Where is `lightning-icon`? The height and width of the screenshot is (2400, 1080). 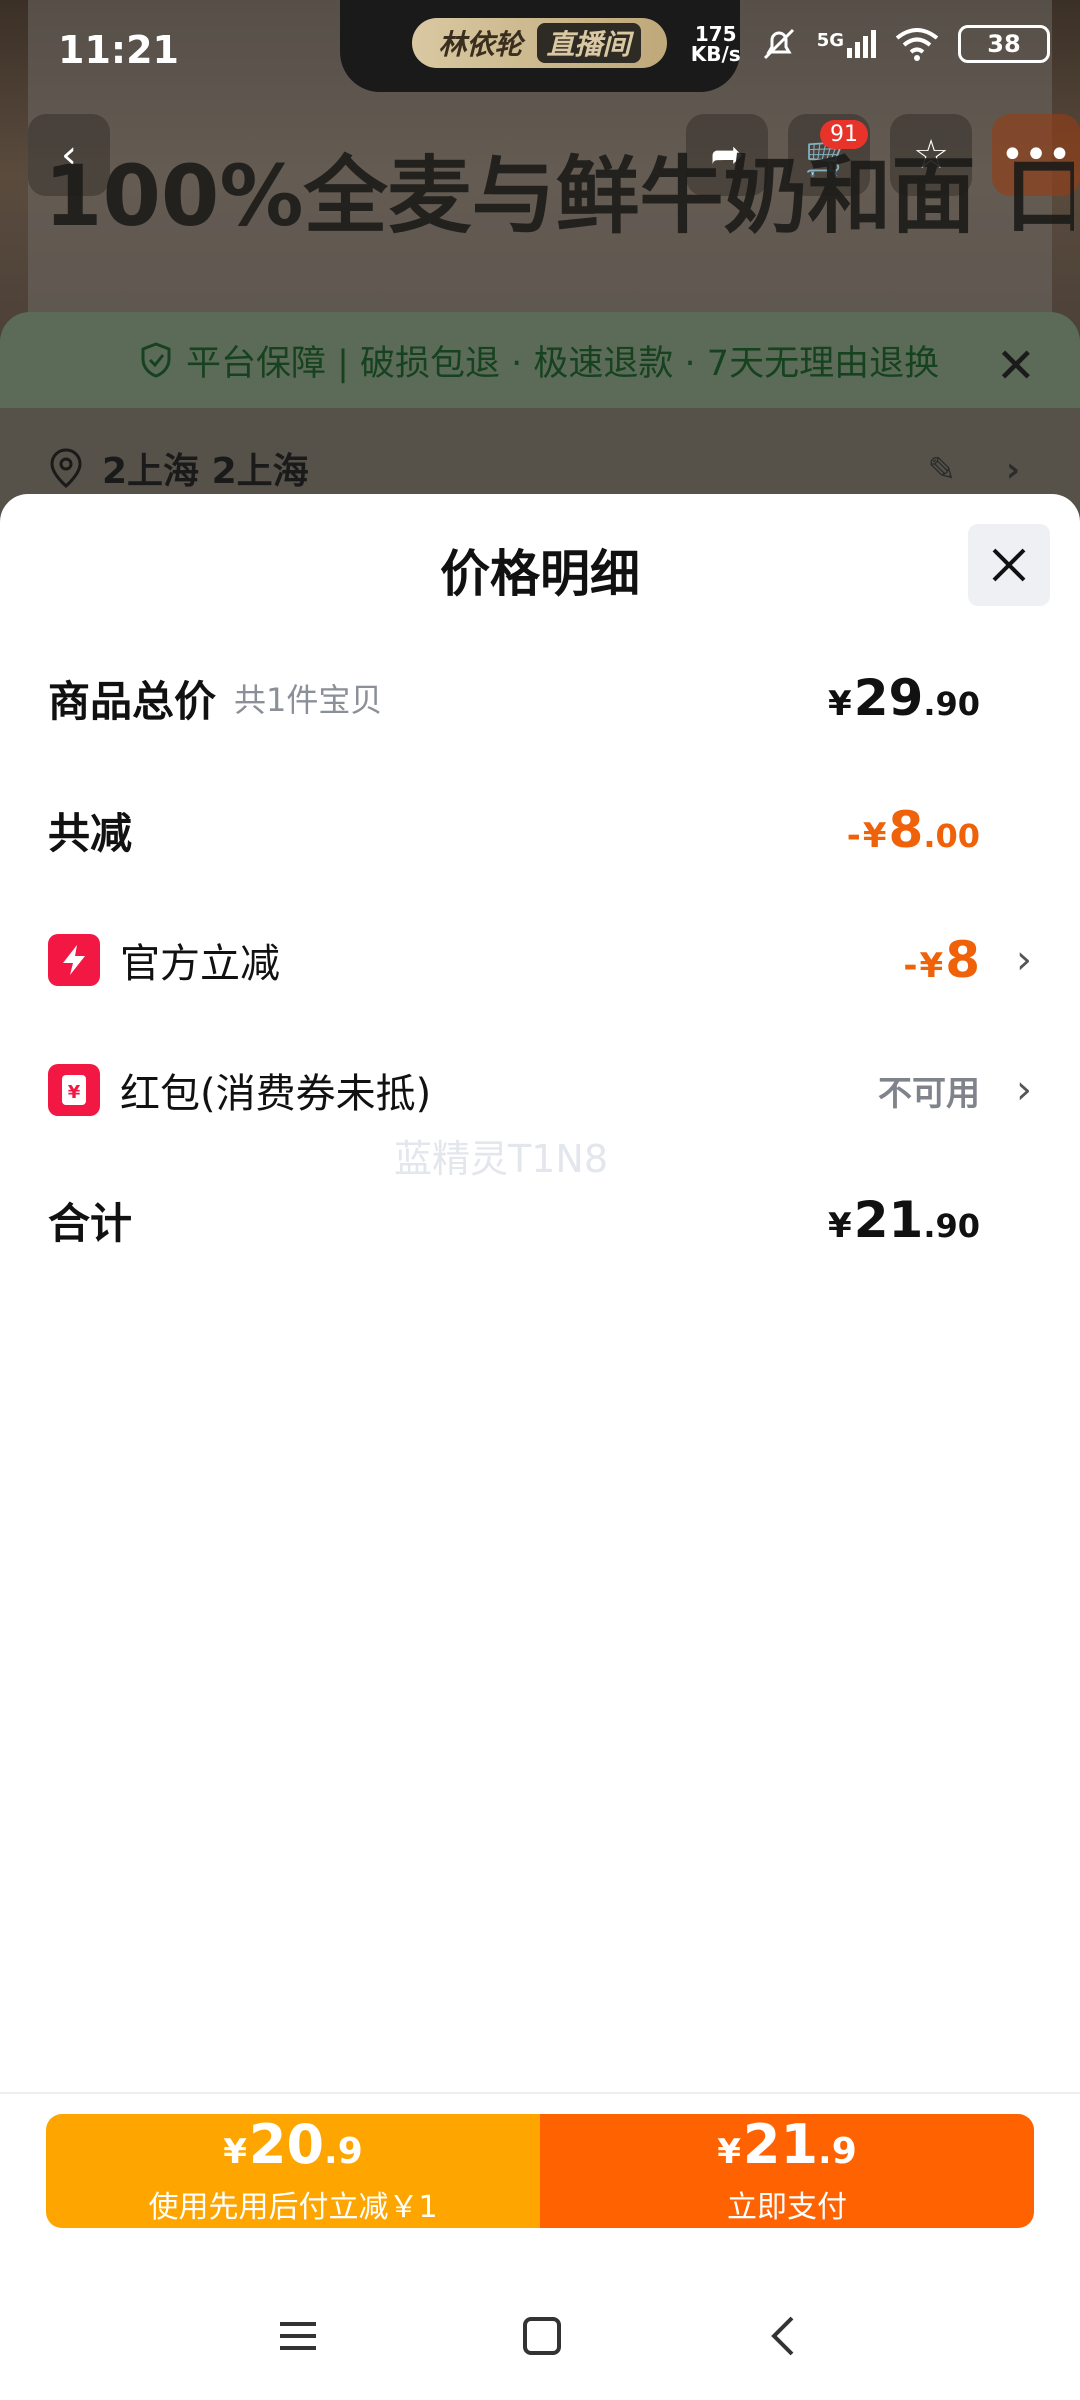 lightning-icon is located at coordinates (74, 960).